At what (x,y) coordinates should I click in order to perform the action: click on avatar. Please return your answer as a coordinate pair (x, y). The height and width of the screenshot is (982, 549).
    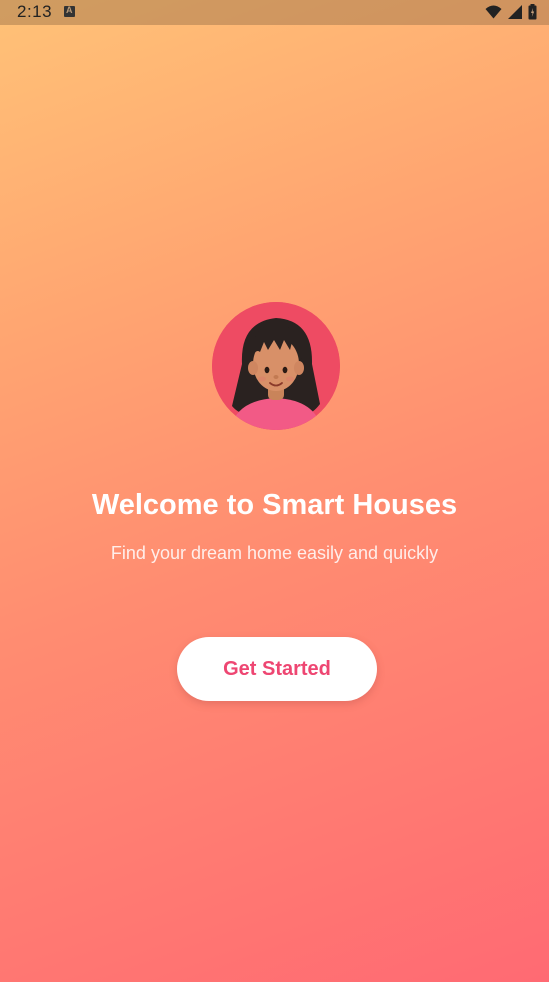
    Looking at the image, I should click on (276, 366).